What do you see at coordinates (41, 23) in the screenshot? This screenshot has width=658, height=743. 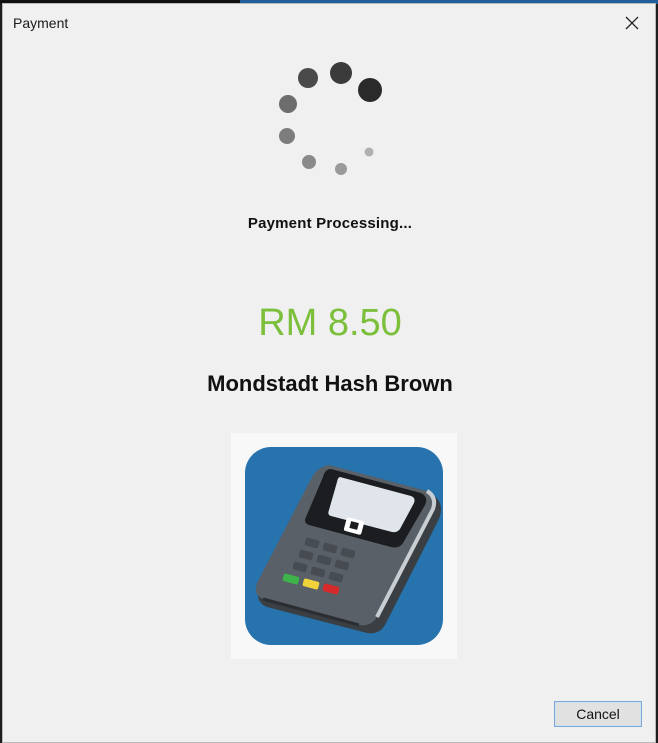 I see `window-title: Payment` at bounding box center [41, 23].